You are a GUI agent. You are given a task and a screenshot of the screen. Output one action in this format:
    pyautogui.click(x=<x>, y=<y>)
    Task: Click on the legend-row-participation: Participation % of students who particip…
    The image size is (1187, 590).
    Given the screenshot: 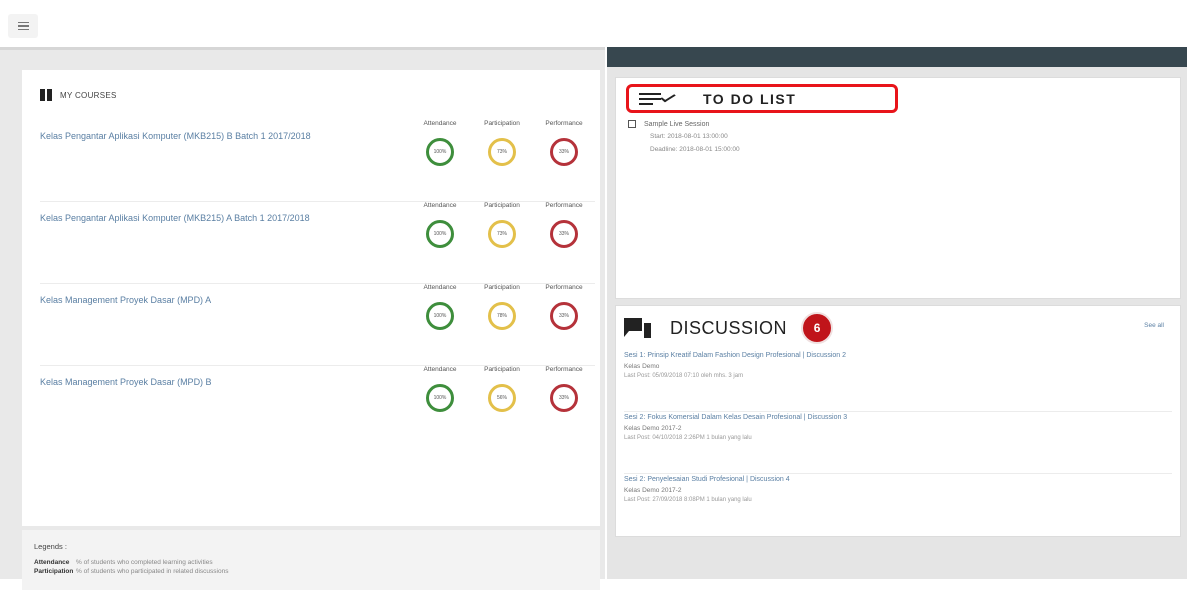 What is the action you would take?
    pyautogui.click(x=311, y=571)
    